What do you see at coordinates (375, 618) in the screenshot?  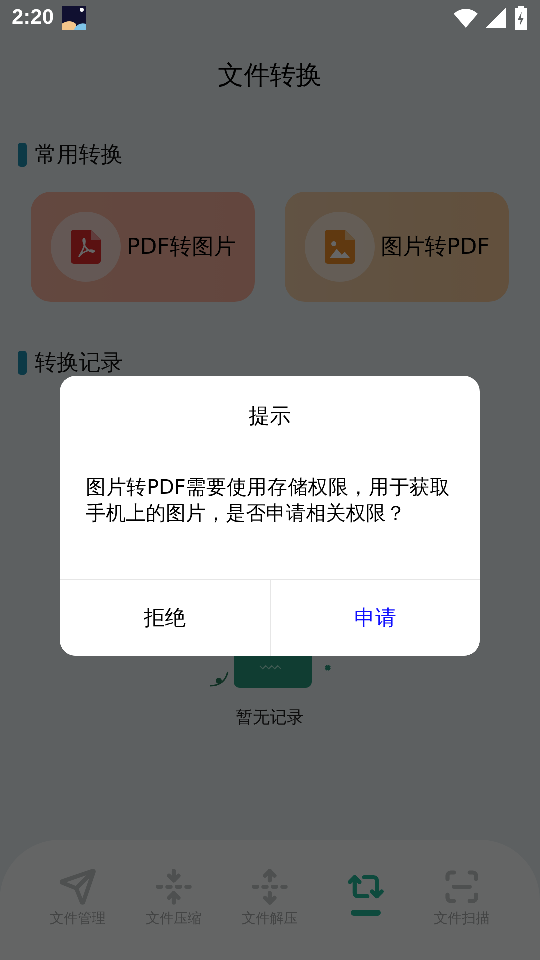 I see `confirm-button: 申请` at bounding box center [375, 618].